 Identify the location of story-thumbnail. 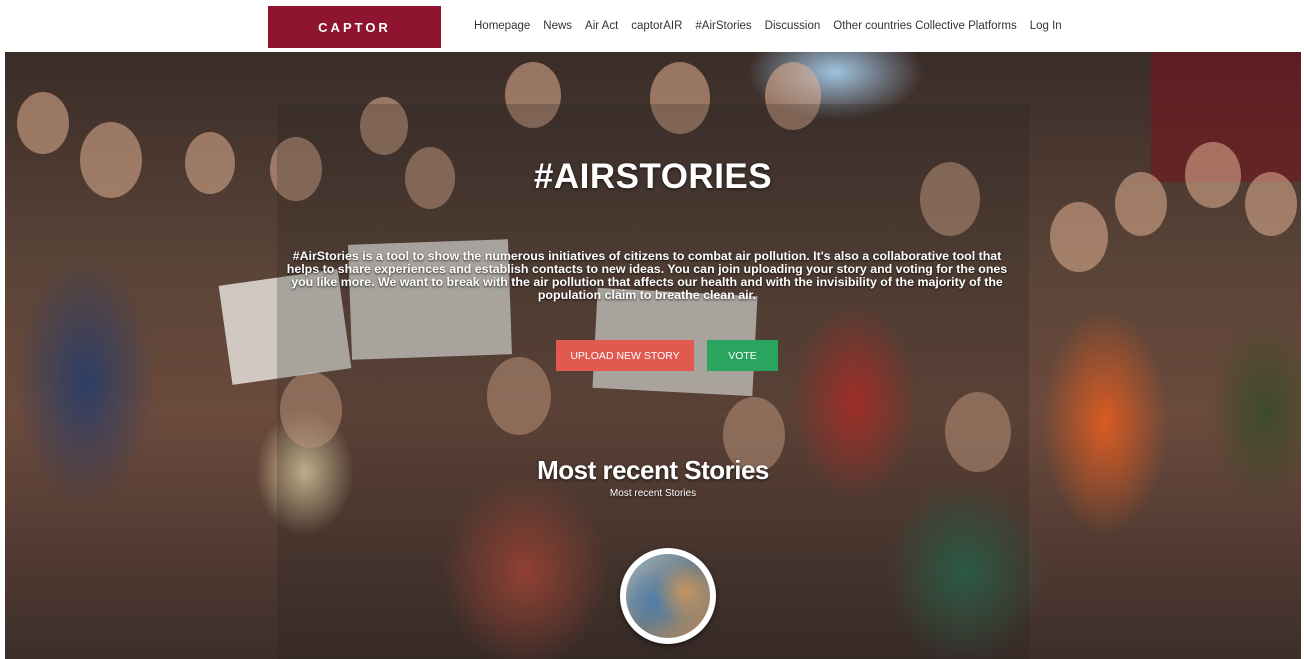
(668, 596).